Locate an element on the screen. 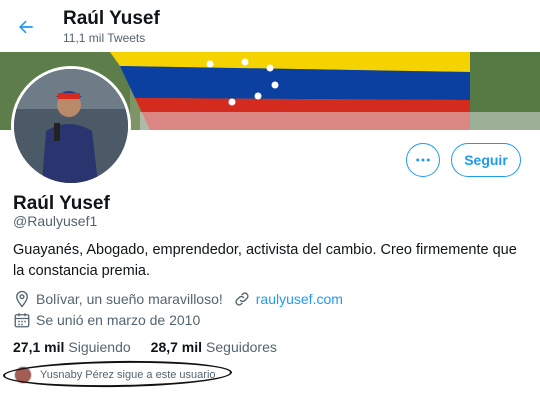 Image resolution: width=540 pixels, height=409 pixels. followers-link: 28,7 mil Seguidores is located at coordinates (214, 347).